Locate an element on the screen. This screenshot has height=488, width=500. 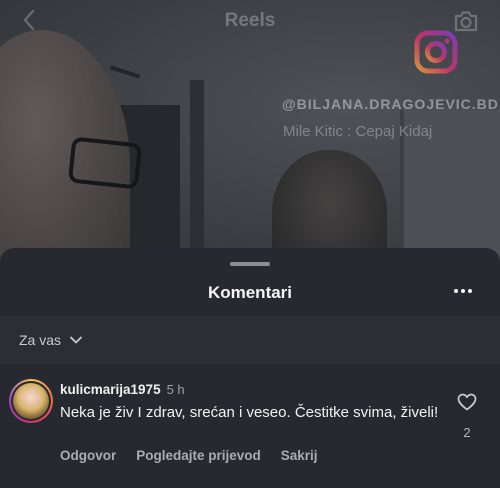
reels-top-bar: Reels is located at coordinates (250, 22).